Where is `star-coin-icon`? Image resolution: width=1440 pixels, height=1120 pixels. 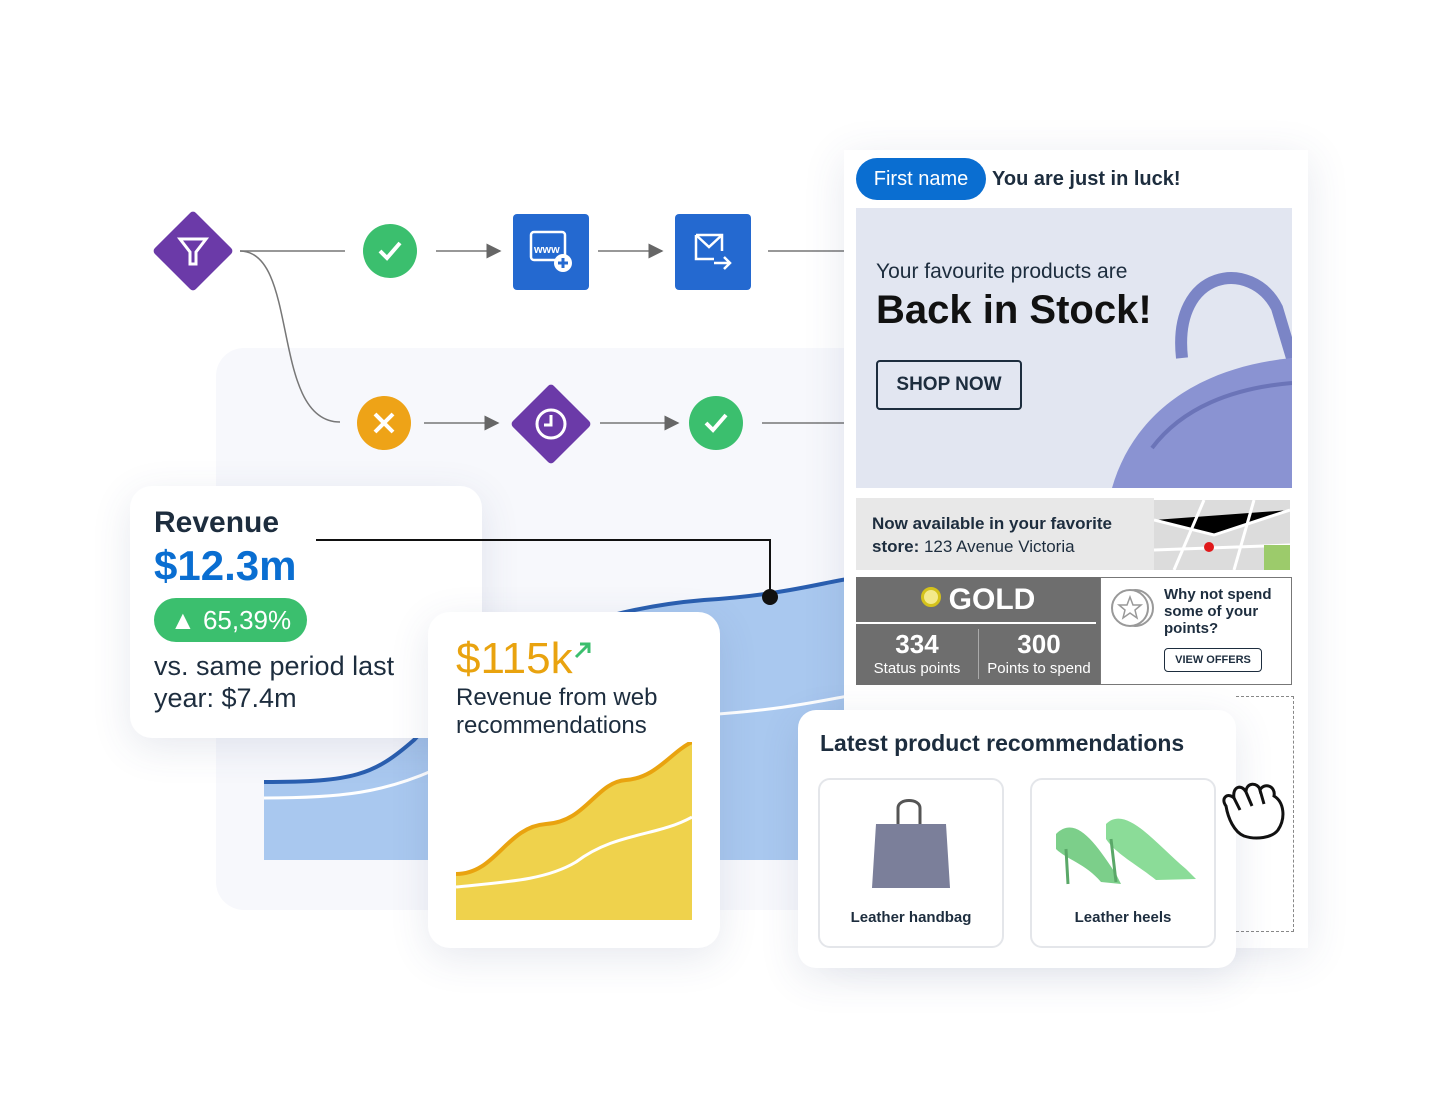 star-coin-icon is located at coordinates (1132, 608).